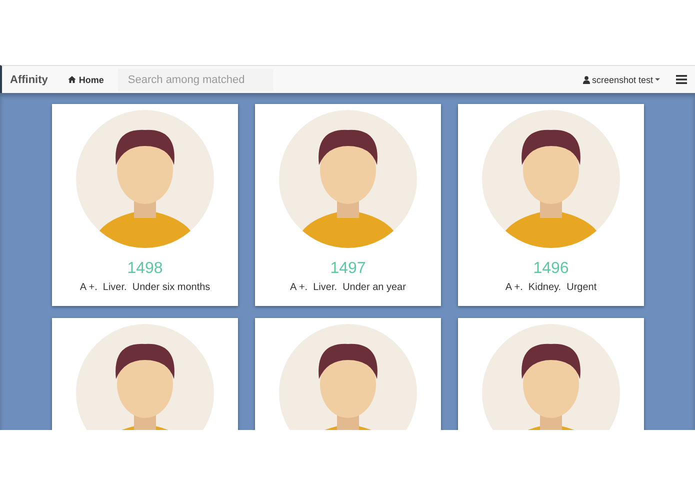 The height and width of the screenshot is (494, 695). Describe the element at coordinates (86, 79) in the screenshot. I see `home-link: Home` at that location.